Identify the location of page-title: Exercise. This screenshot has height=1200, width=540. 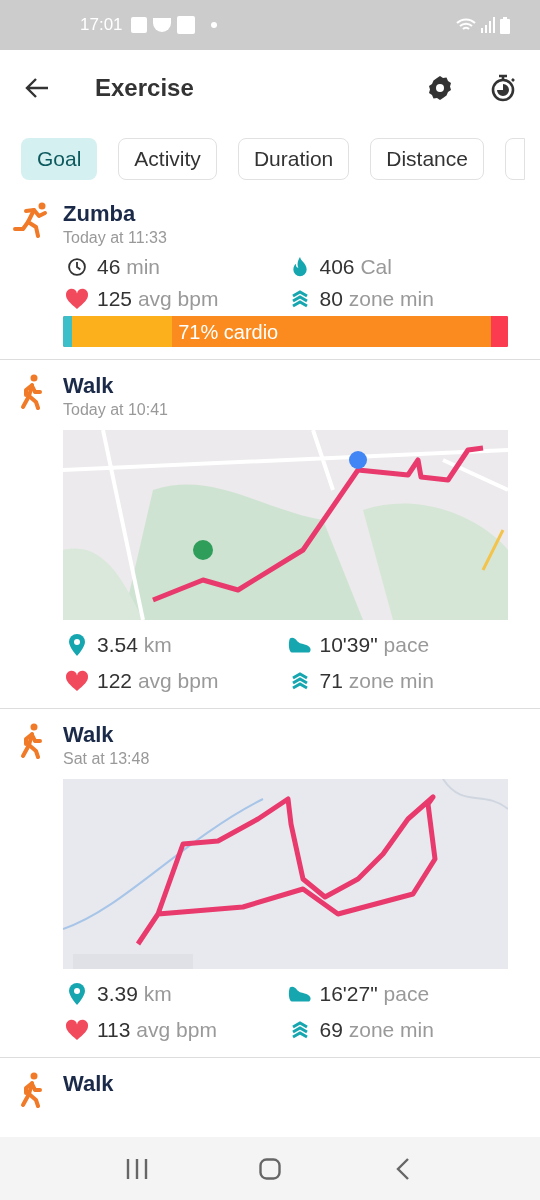
(144, 88).